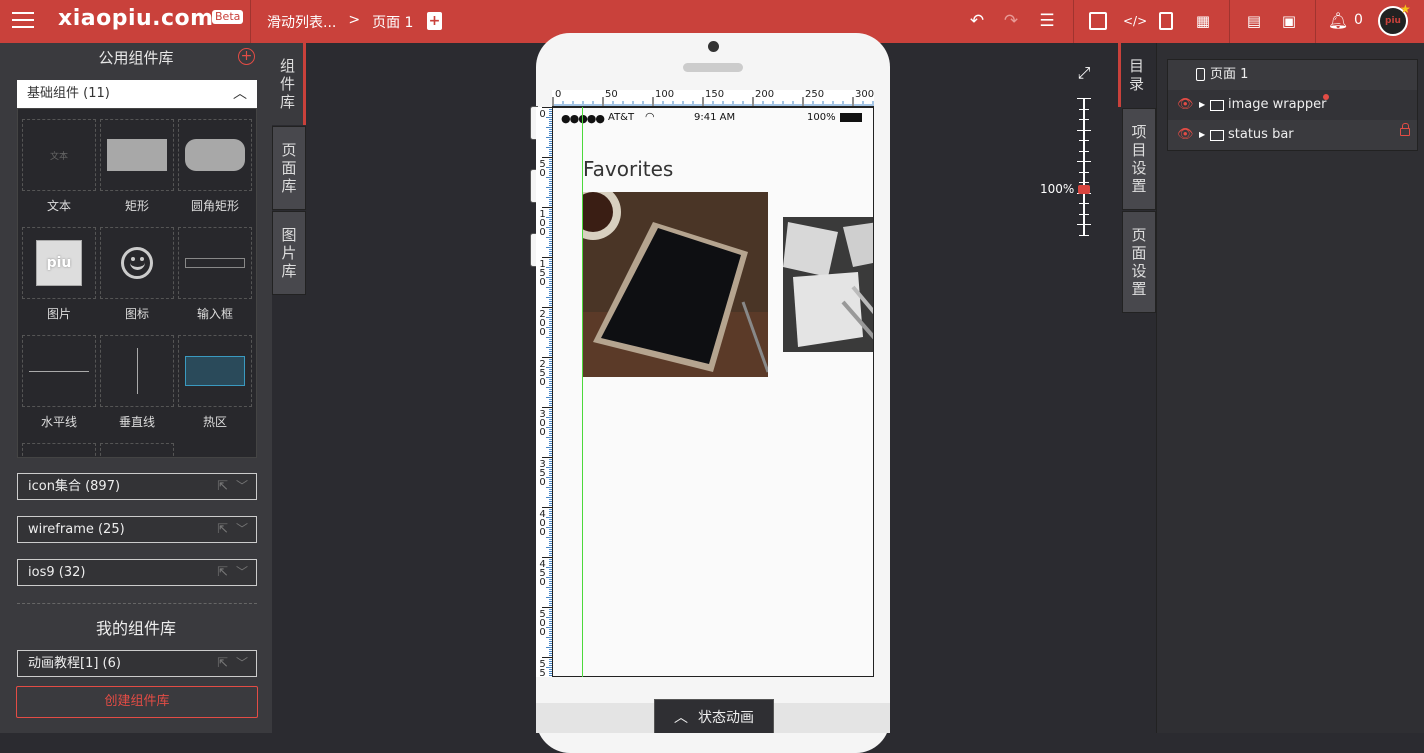  Describe the element at coordinates (1292, 75) in the screenshot. I see `layer-page-row: 页面 1` at that location.